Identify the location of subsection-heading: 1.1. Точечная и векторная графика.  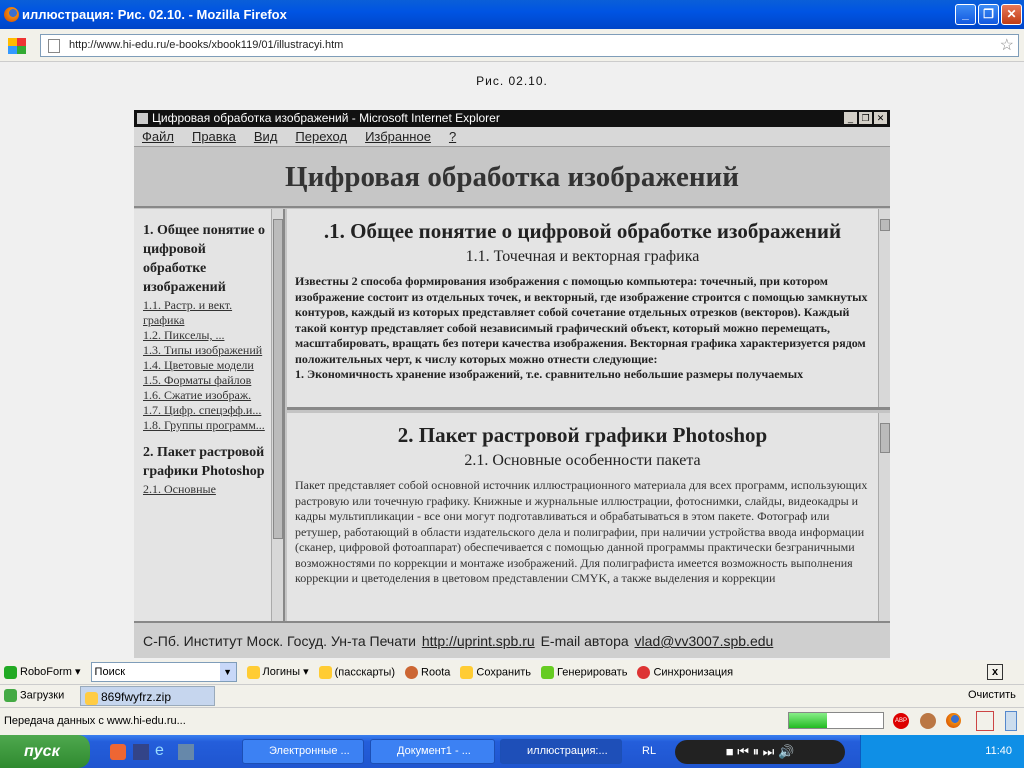
(582, 256).